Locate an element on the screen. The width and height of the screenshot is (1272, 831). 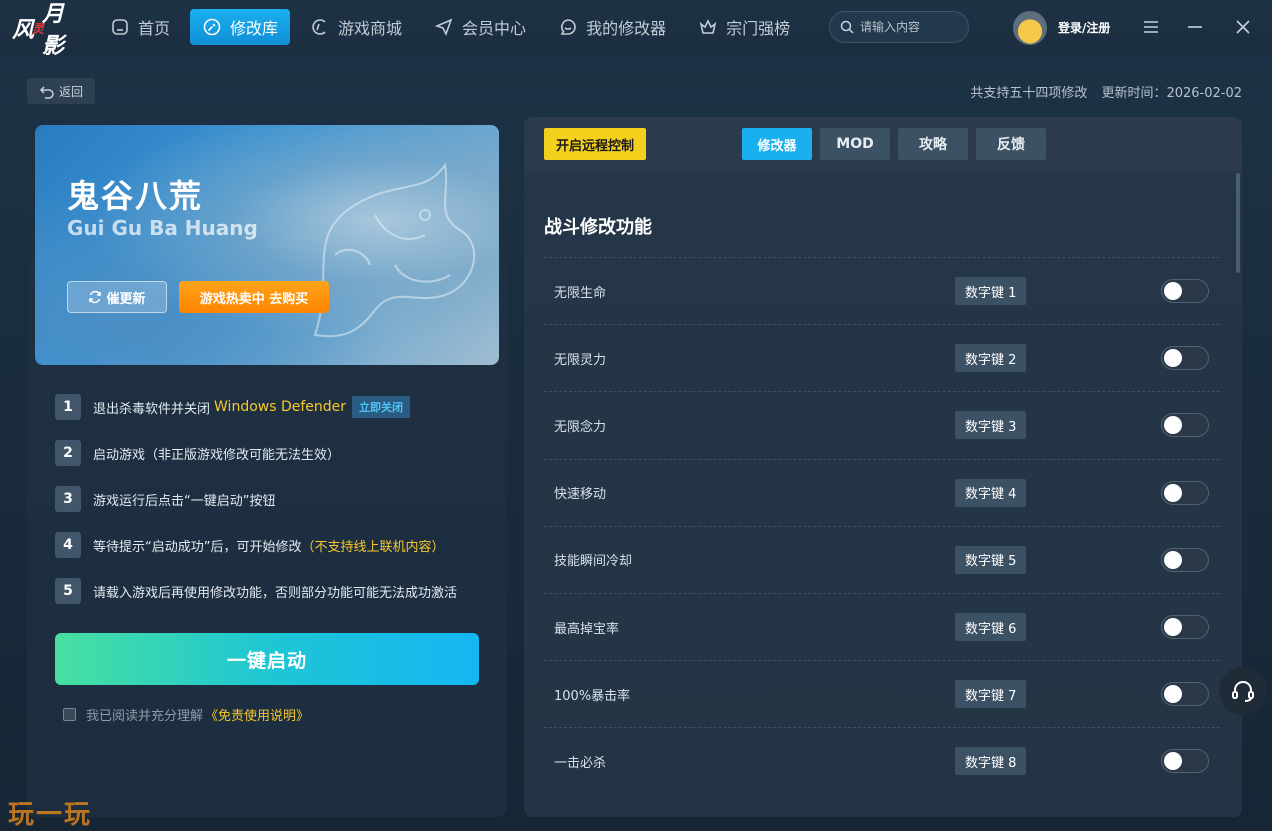
agreement-text: 我已阅读并充分理解 is located at coordinates (145, 716).